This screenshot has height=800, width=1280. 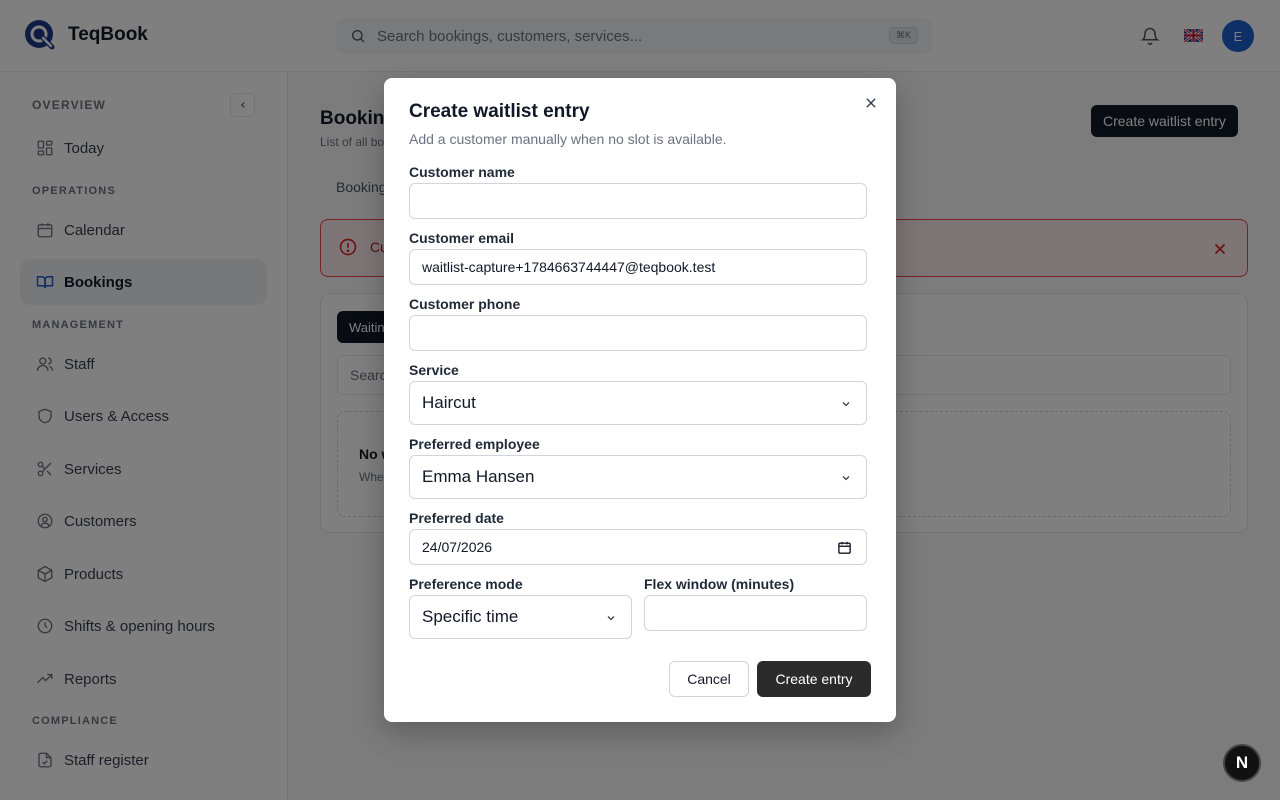 I want to click on cancel-button: Cancel, so click(x=709, y=679).